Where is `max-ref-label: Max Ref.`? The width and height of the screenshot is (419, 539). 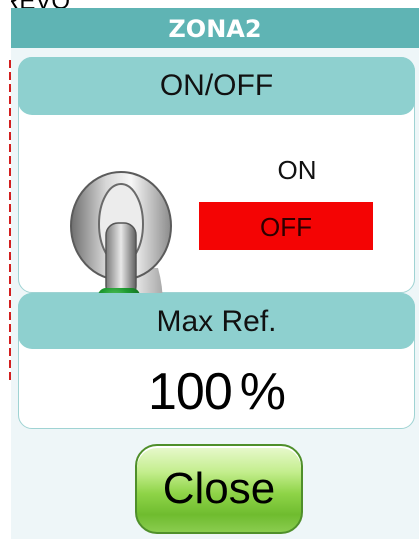
max-ref-label: Max Ref. is located at coordinates (216, 321).